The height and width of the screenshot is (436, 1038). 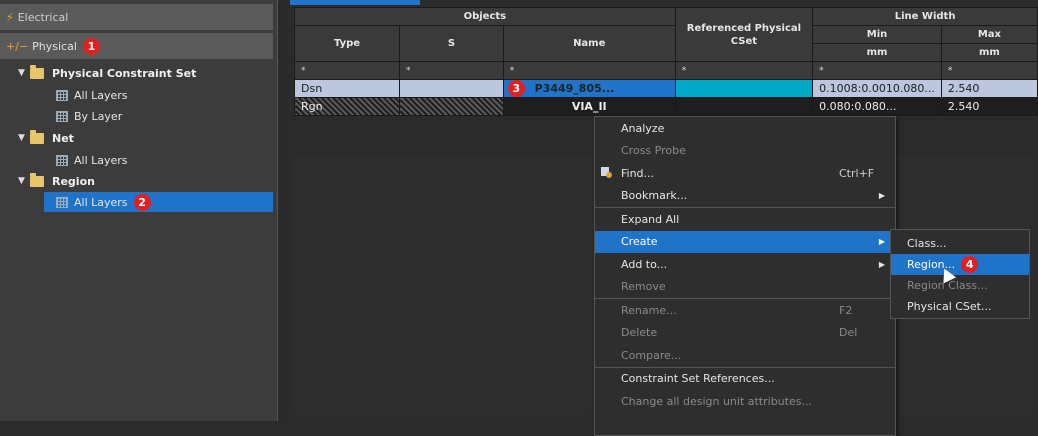 What do you see at coordinates (136, 17) in the screenshot?
I see `electrical-section-header: ⚡ Electrical` at bounding box center [136, 17].